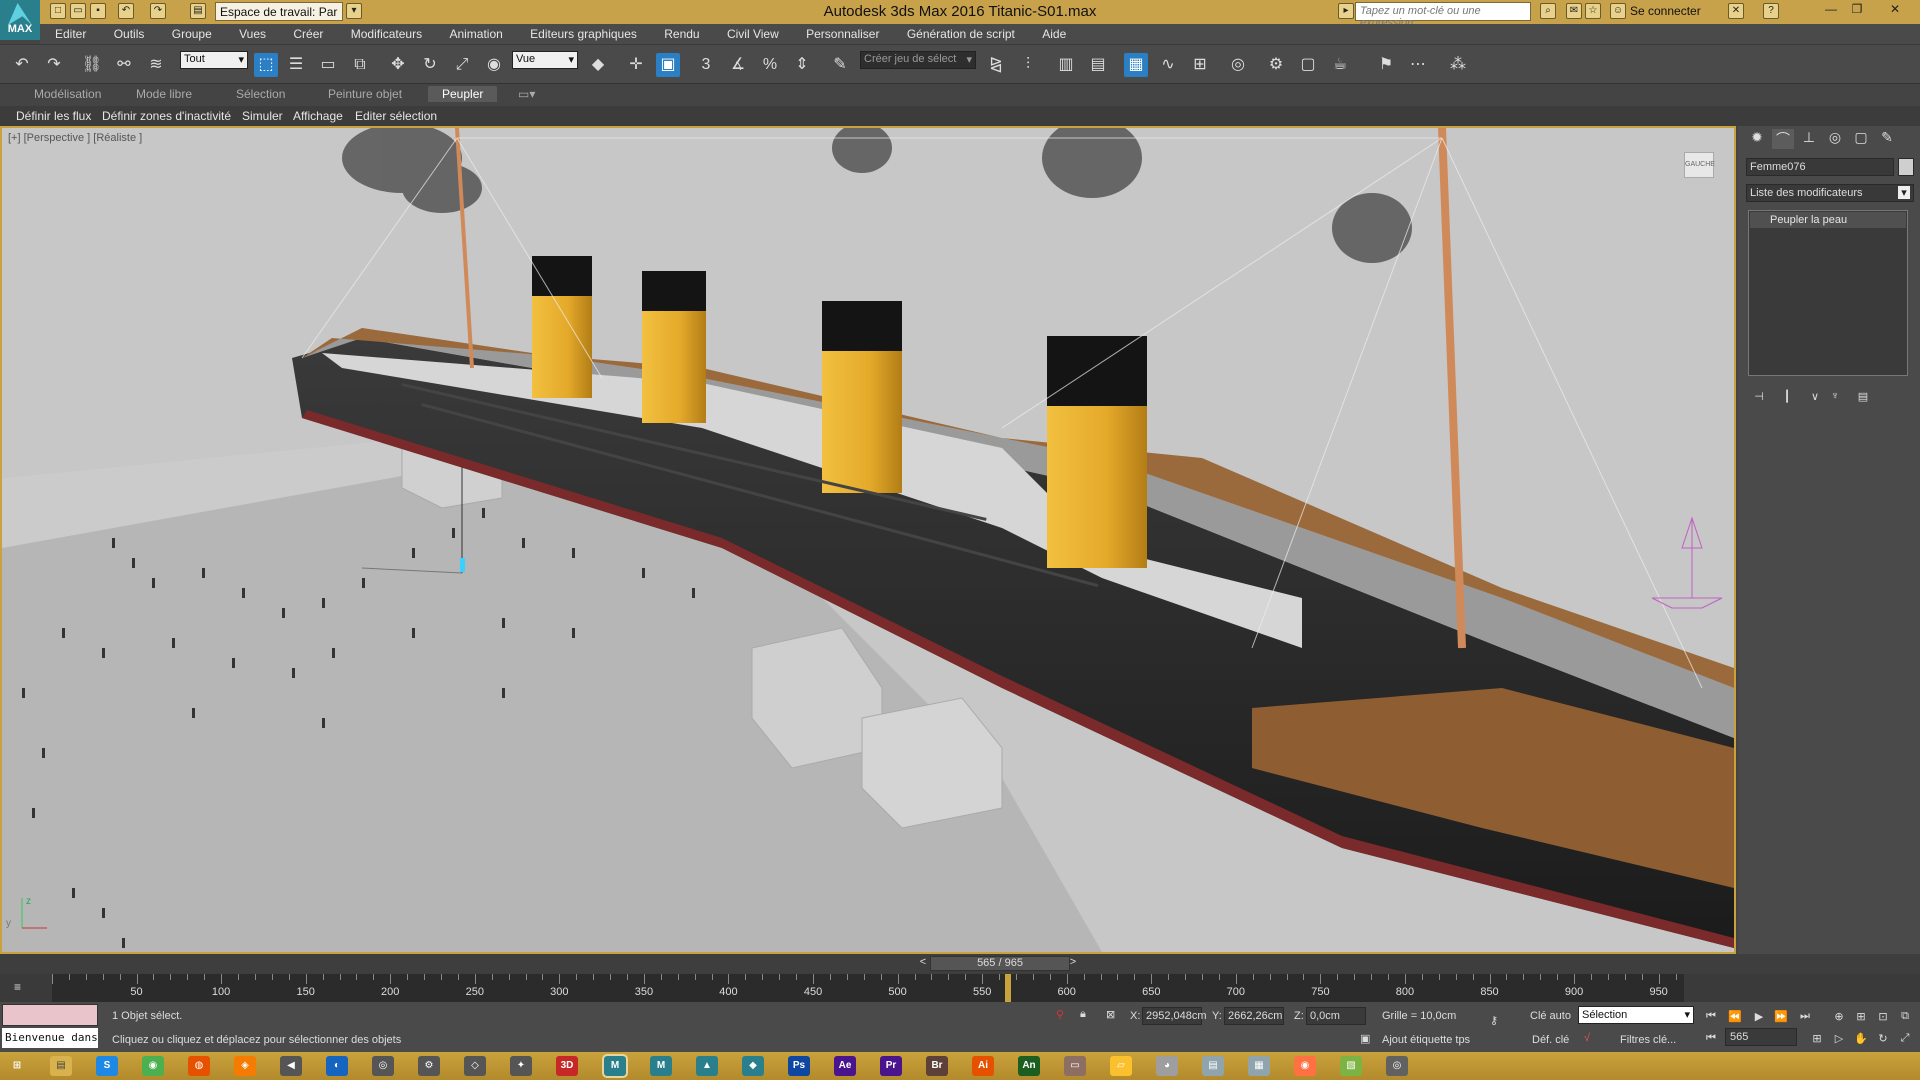 The image size is (1920, 1080). Describe the element at coordinates (845, 1066) in the screenshot. I see `after-effects-icon: Ae` at that location.